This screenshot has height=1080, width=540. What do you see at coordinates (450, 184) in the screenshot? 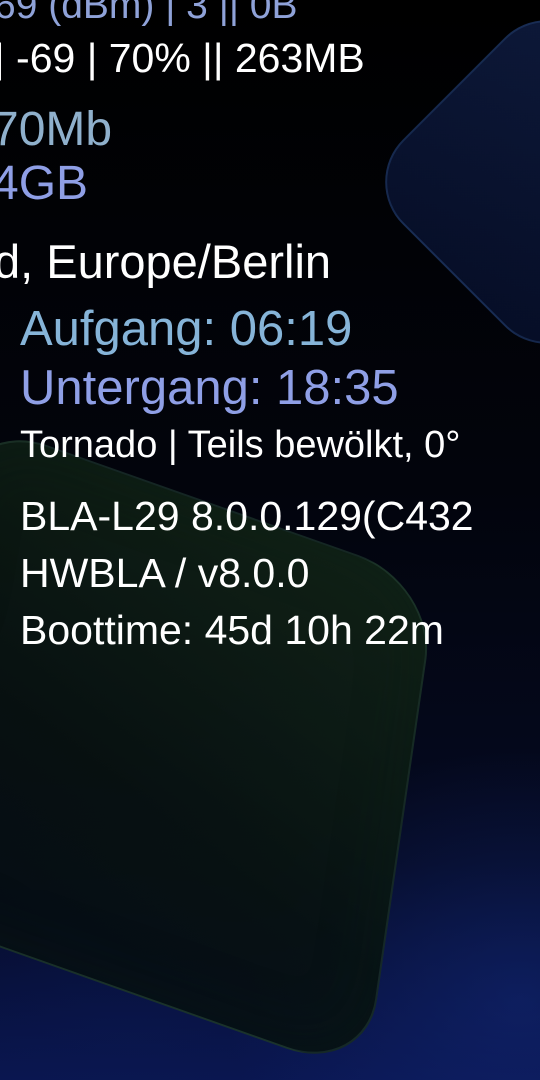
I see `wallpaper-tile-blue` at bounding box center [450, 184].